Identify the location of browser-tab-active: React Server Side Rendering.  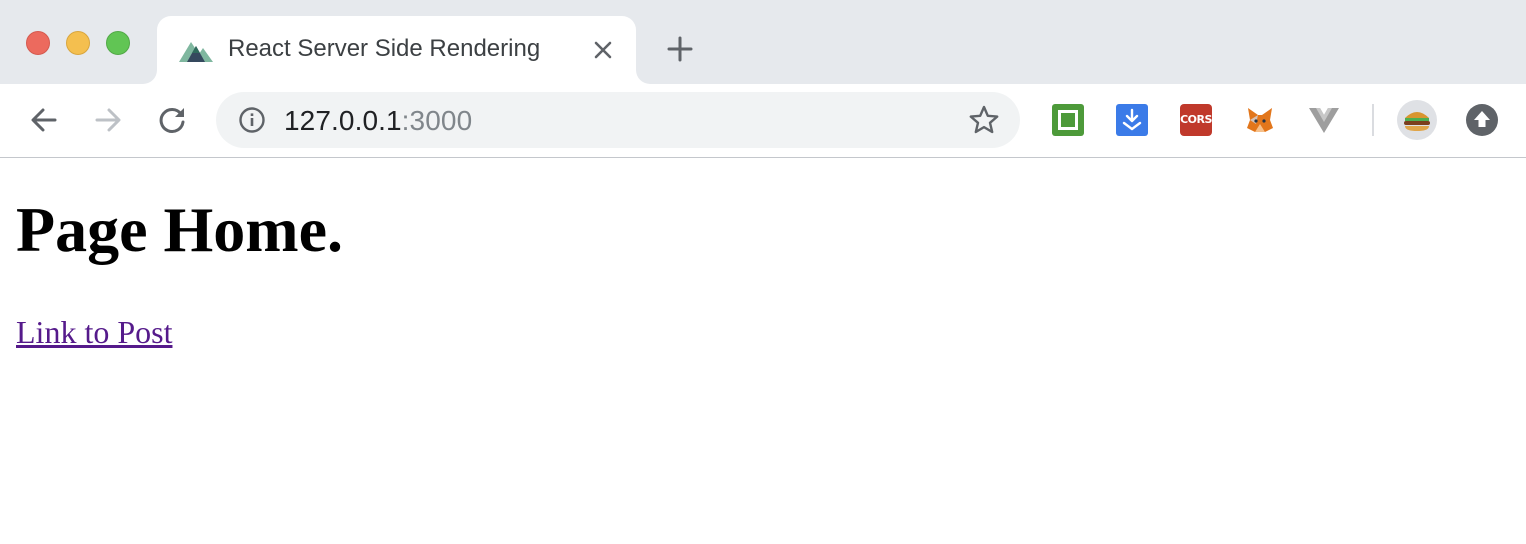
(396, 50).